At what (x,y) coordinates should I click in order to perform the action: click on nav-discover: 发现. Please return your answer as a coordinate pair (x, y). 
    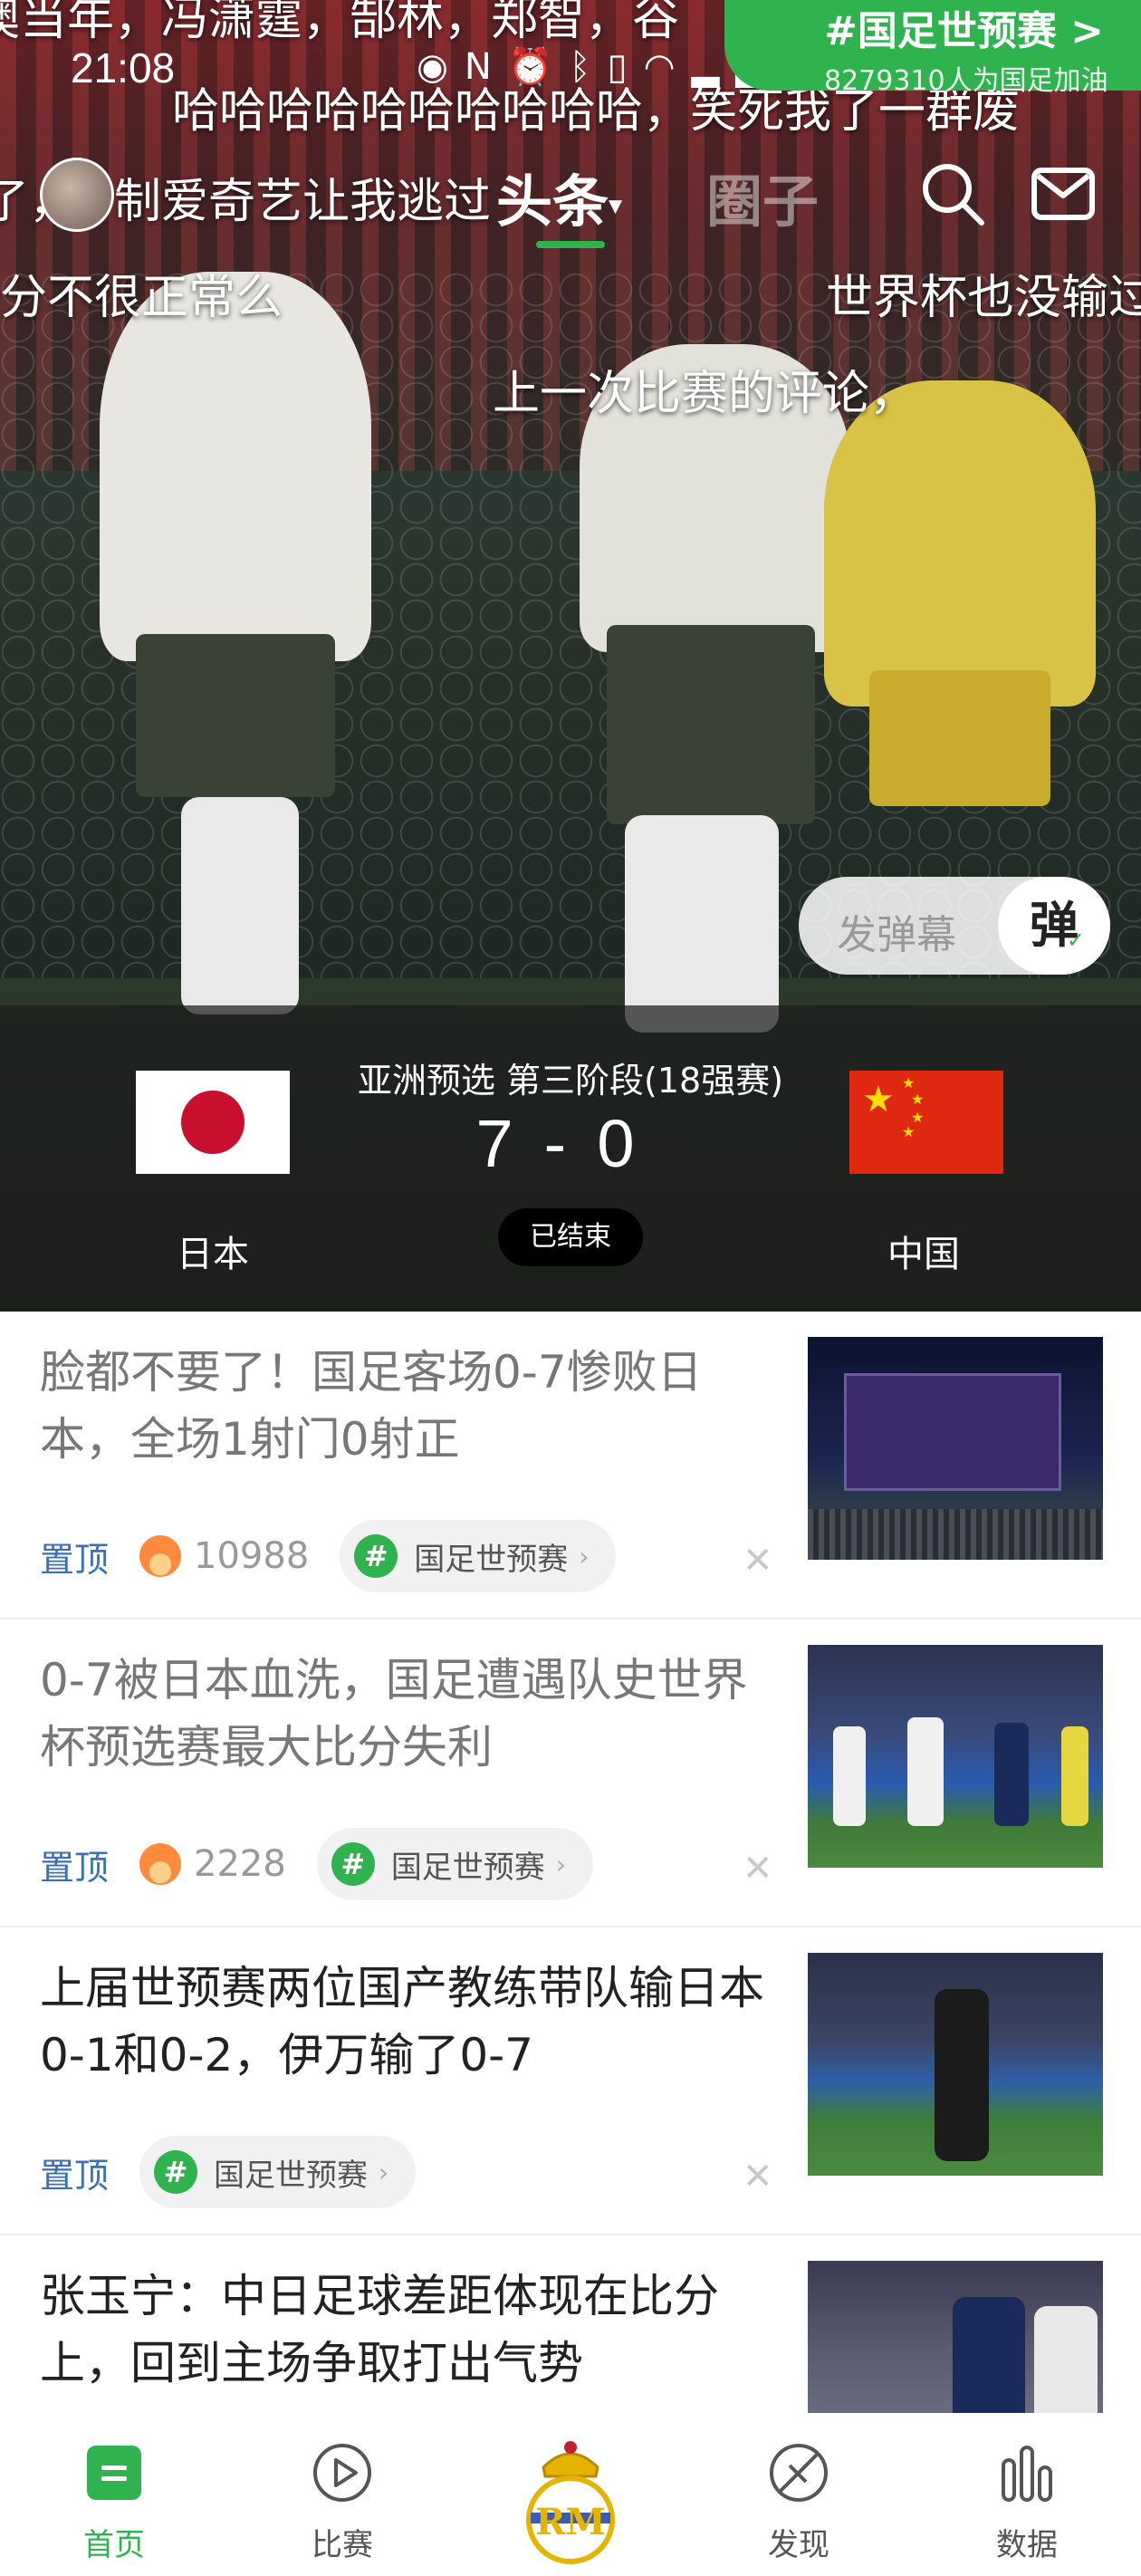
    Looking at the image, I should click on (799, 2494).